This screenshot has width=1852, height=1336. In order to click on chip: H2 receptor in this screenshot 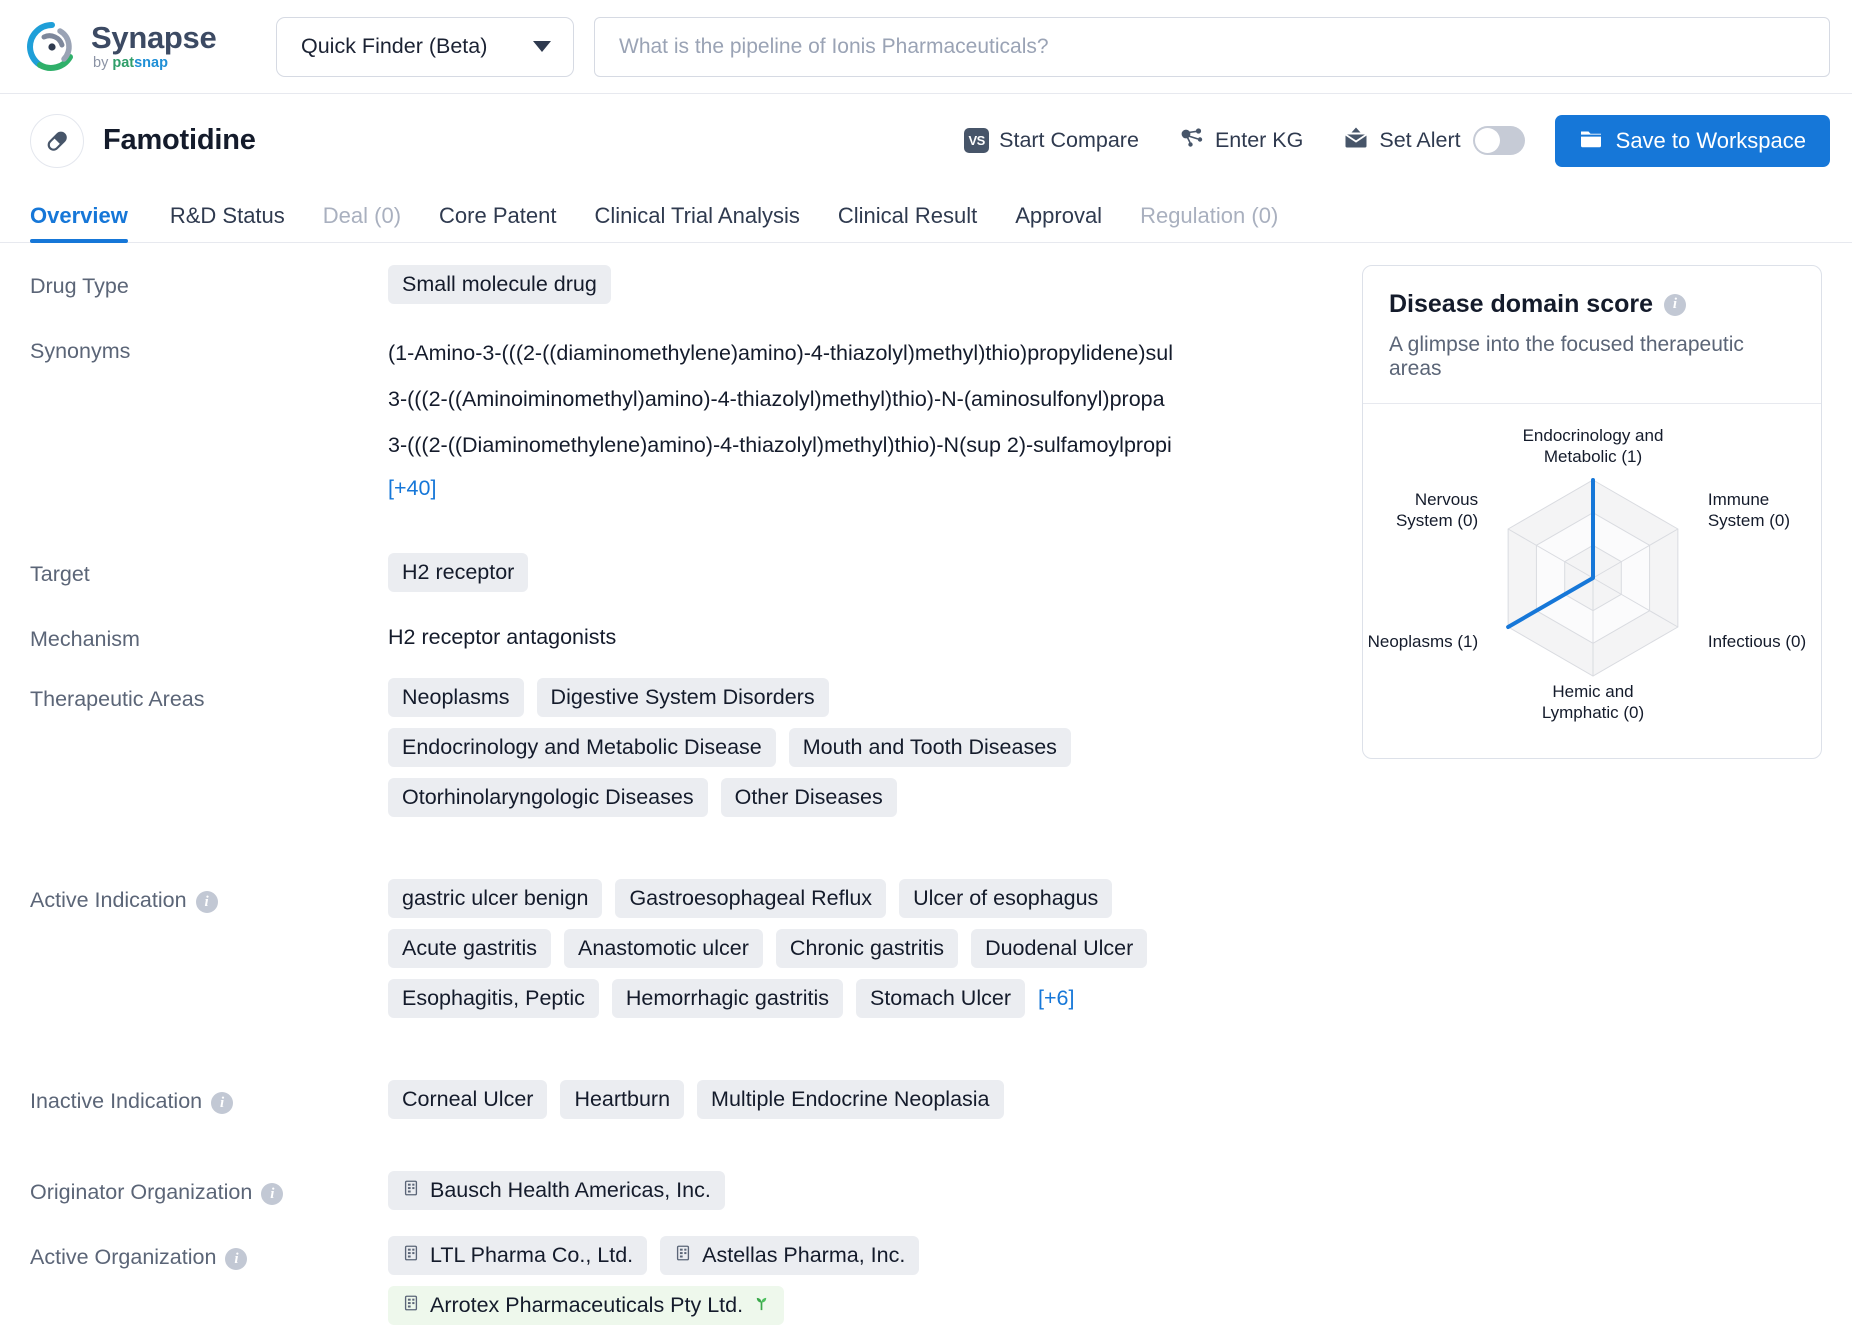, I will do `click(458, 572)`.